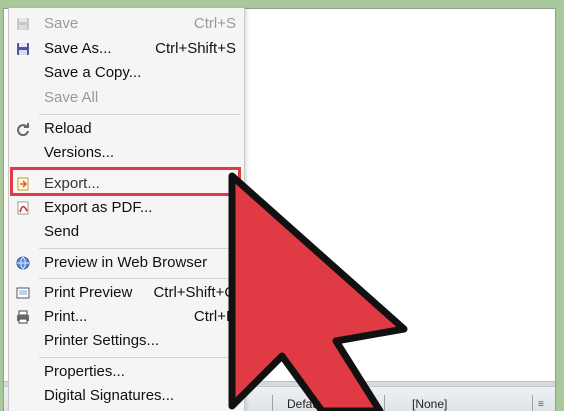  I want to click on menu-item-label: Send, so click(62, 231).